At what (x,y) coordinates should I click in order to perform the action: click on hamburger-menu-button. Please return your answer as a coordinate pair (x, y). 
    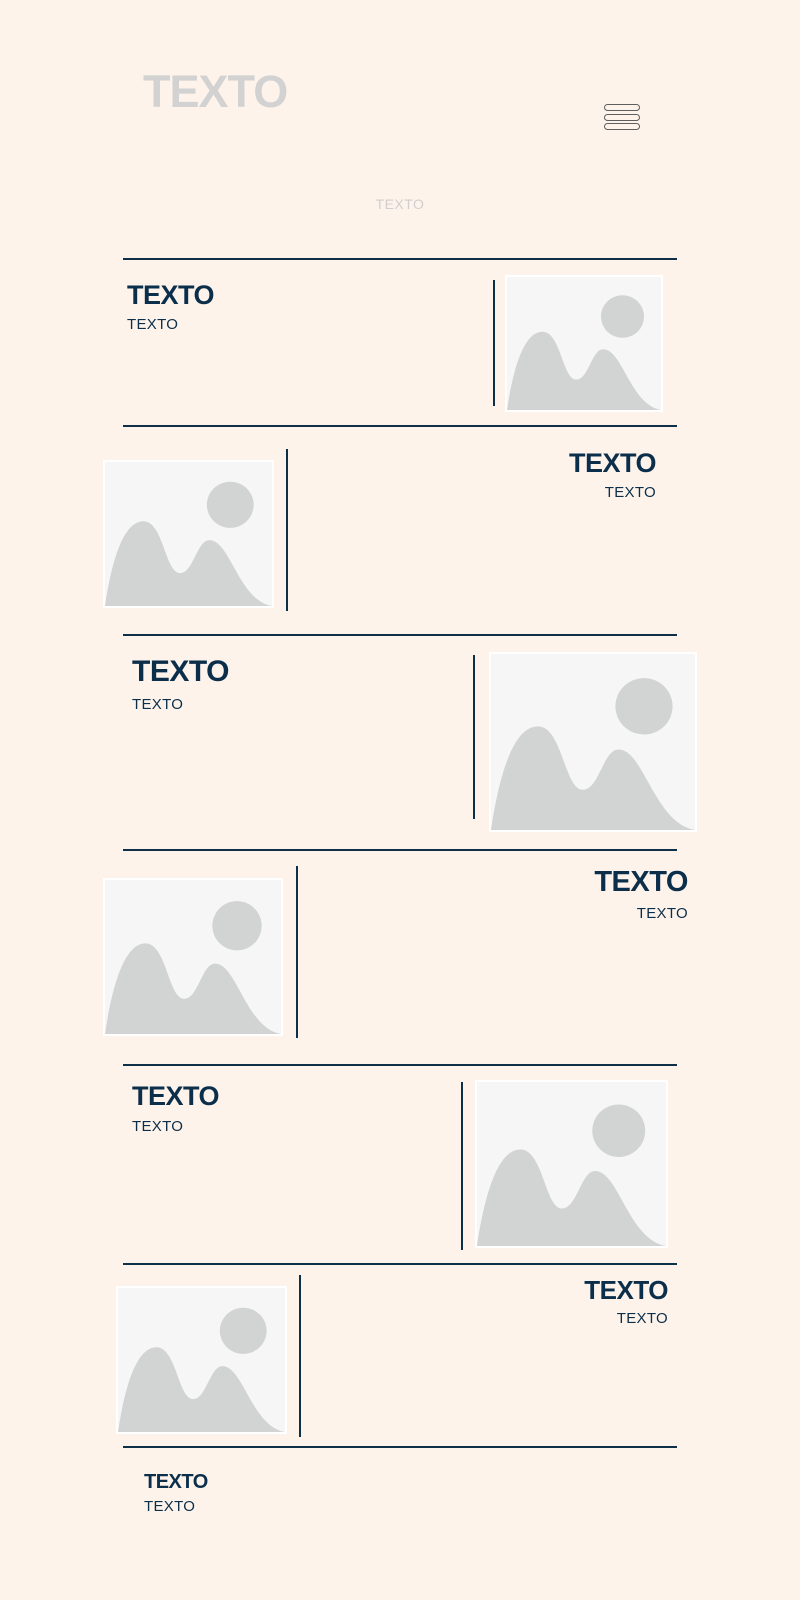
    Looking at the image, I should click on (623, 120).